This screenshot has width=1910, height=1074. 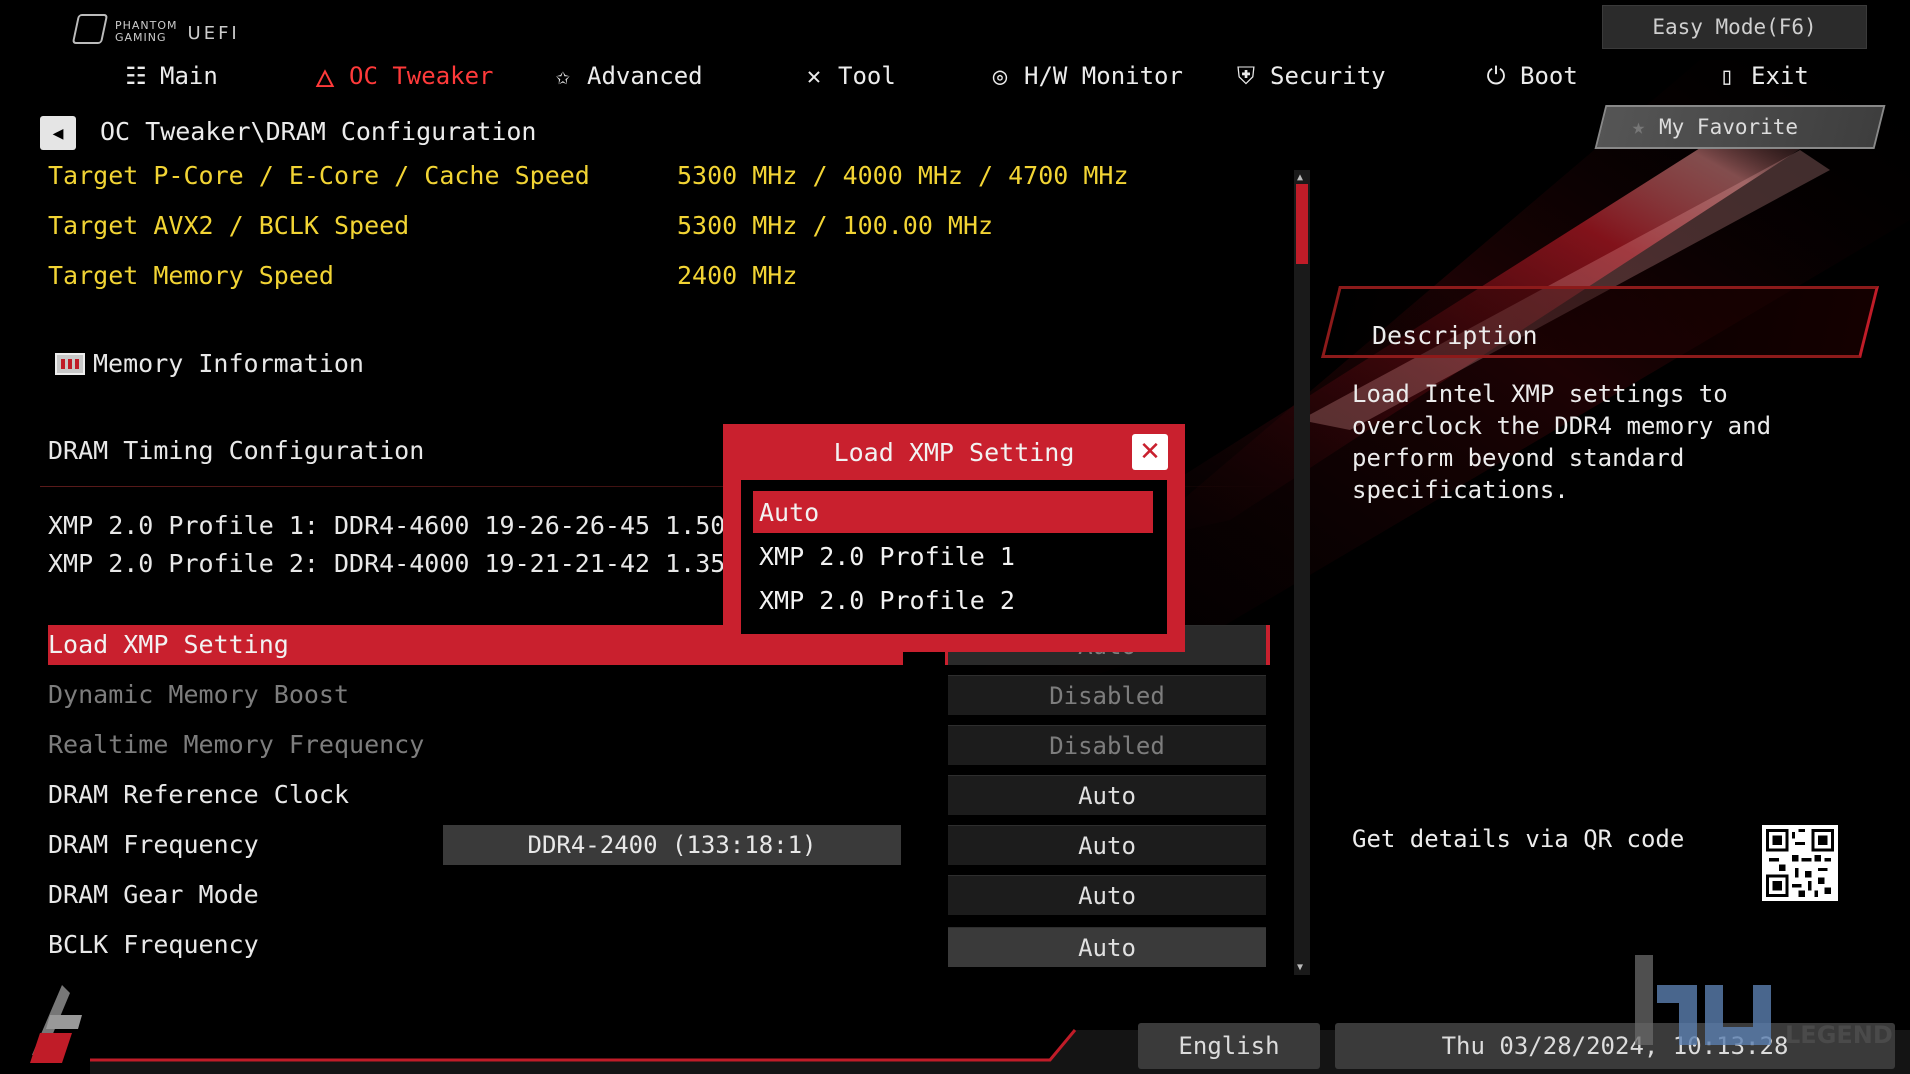 I want to click on tab-tool: ✕ Tool, so click(x=848, y=76).